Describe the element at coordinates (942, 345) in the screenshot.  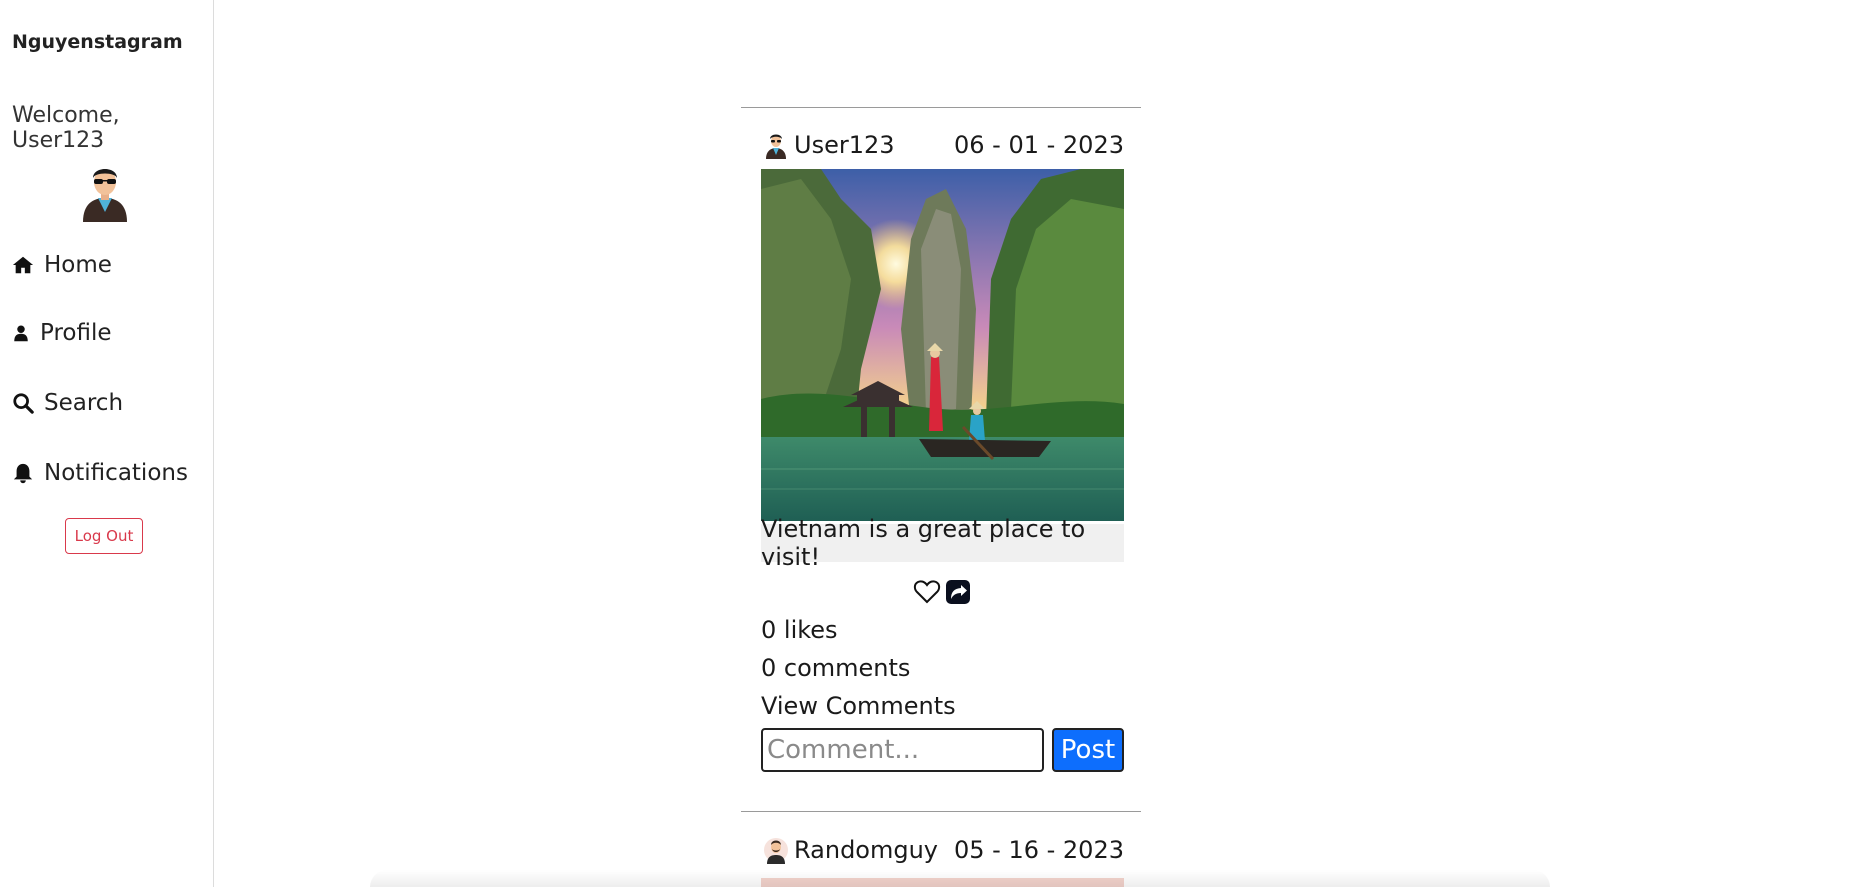
I see `post-photo` at that location.